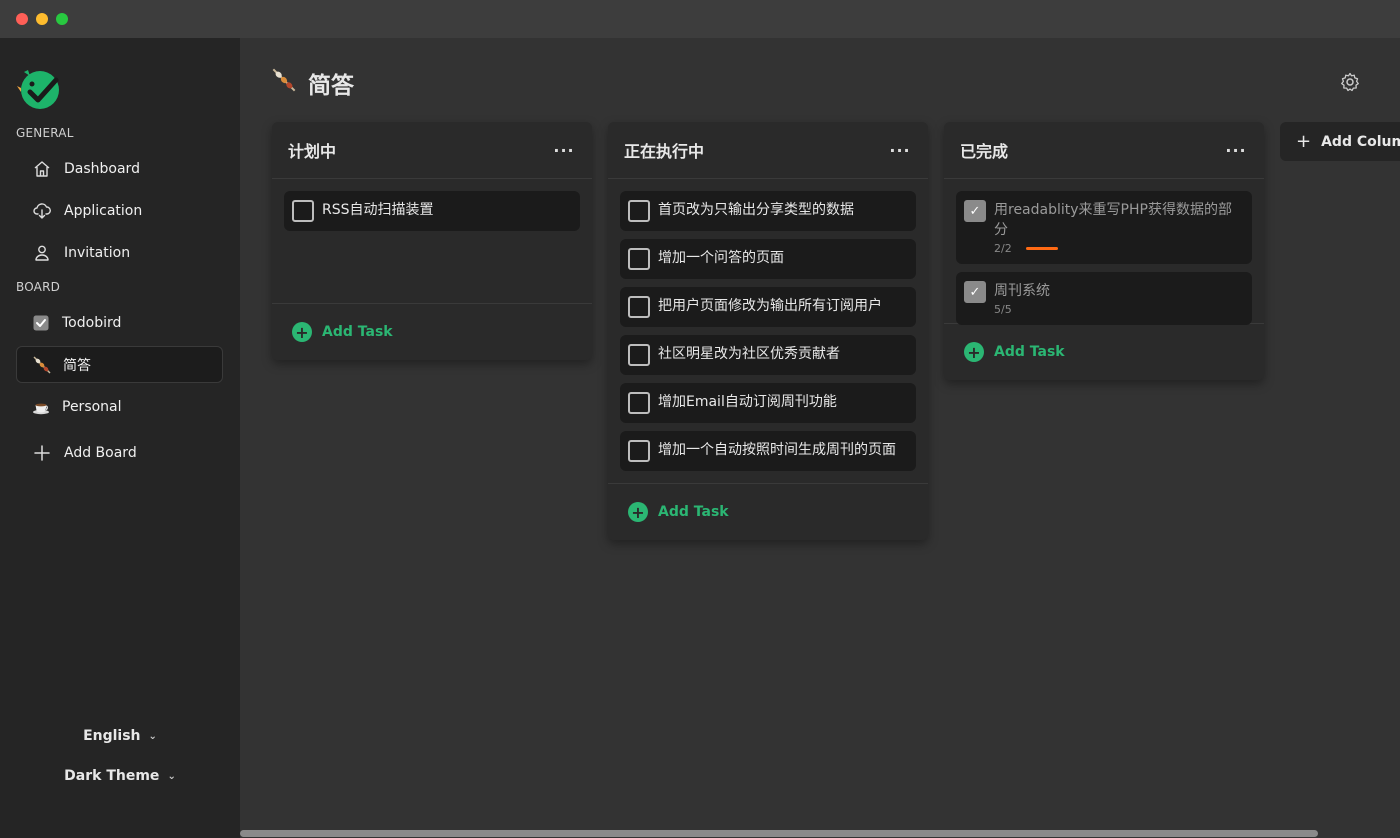 This screenshot has height=838, width=1400. Describe the element at coordinates (768, 150) in the screenshot. I see `column-header: 正在执行中 ···` at that location.